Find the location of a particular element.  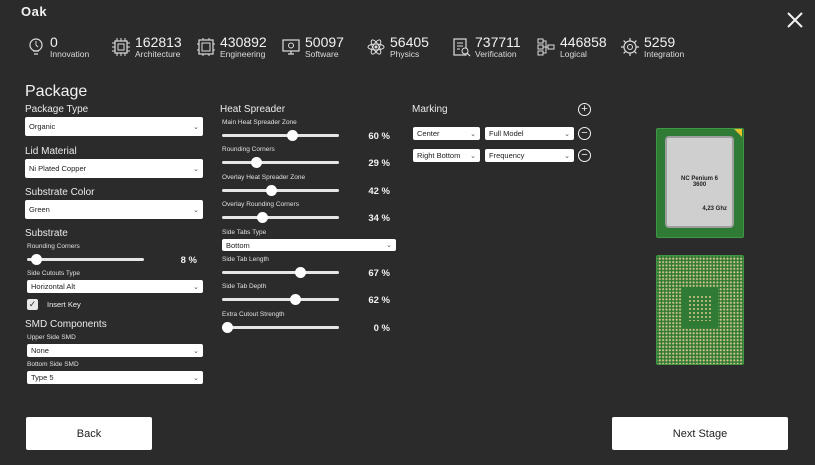

stat-engineering: 430892 Engineering is located at coordinates (231, 47).